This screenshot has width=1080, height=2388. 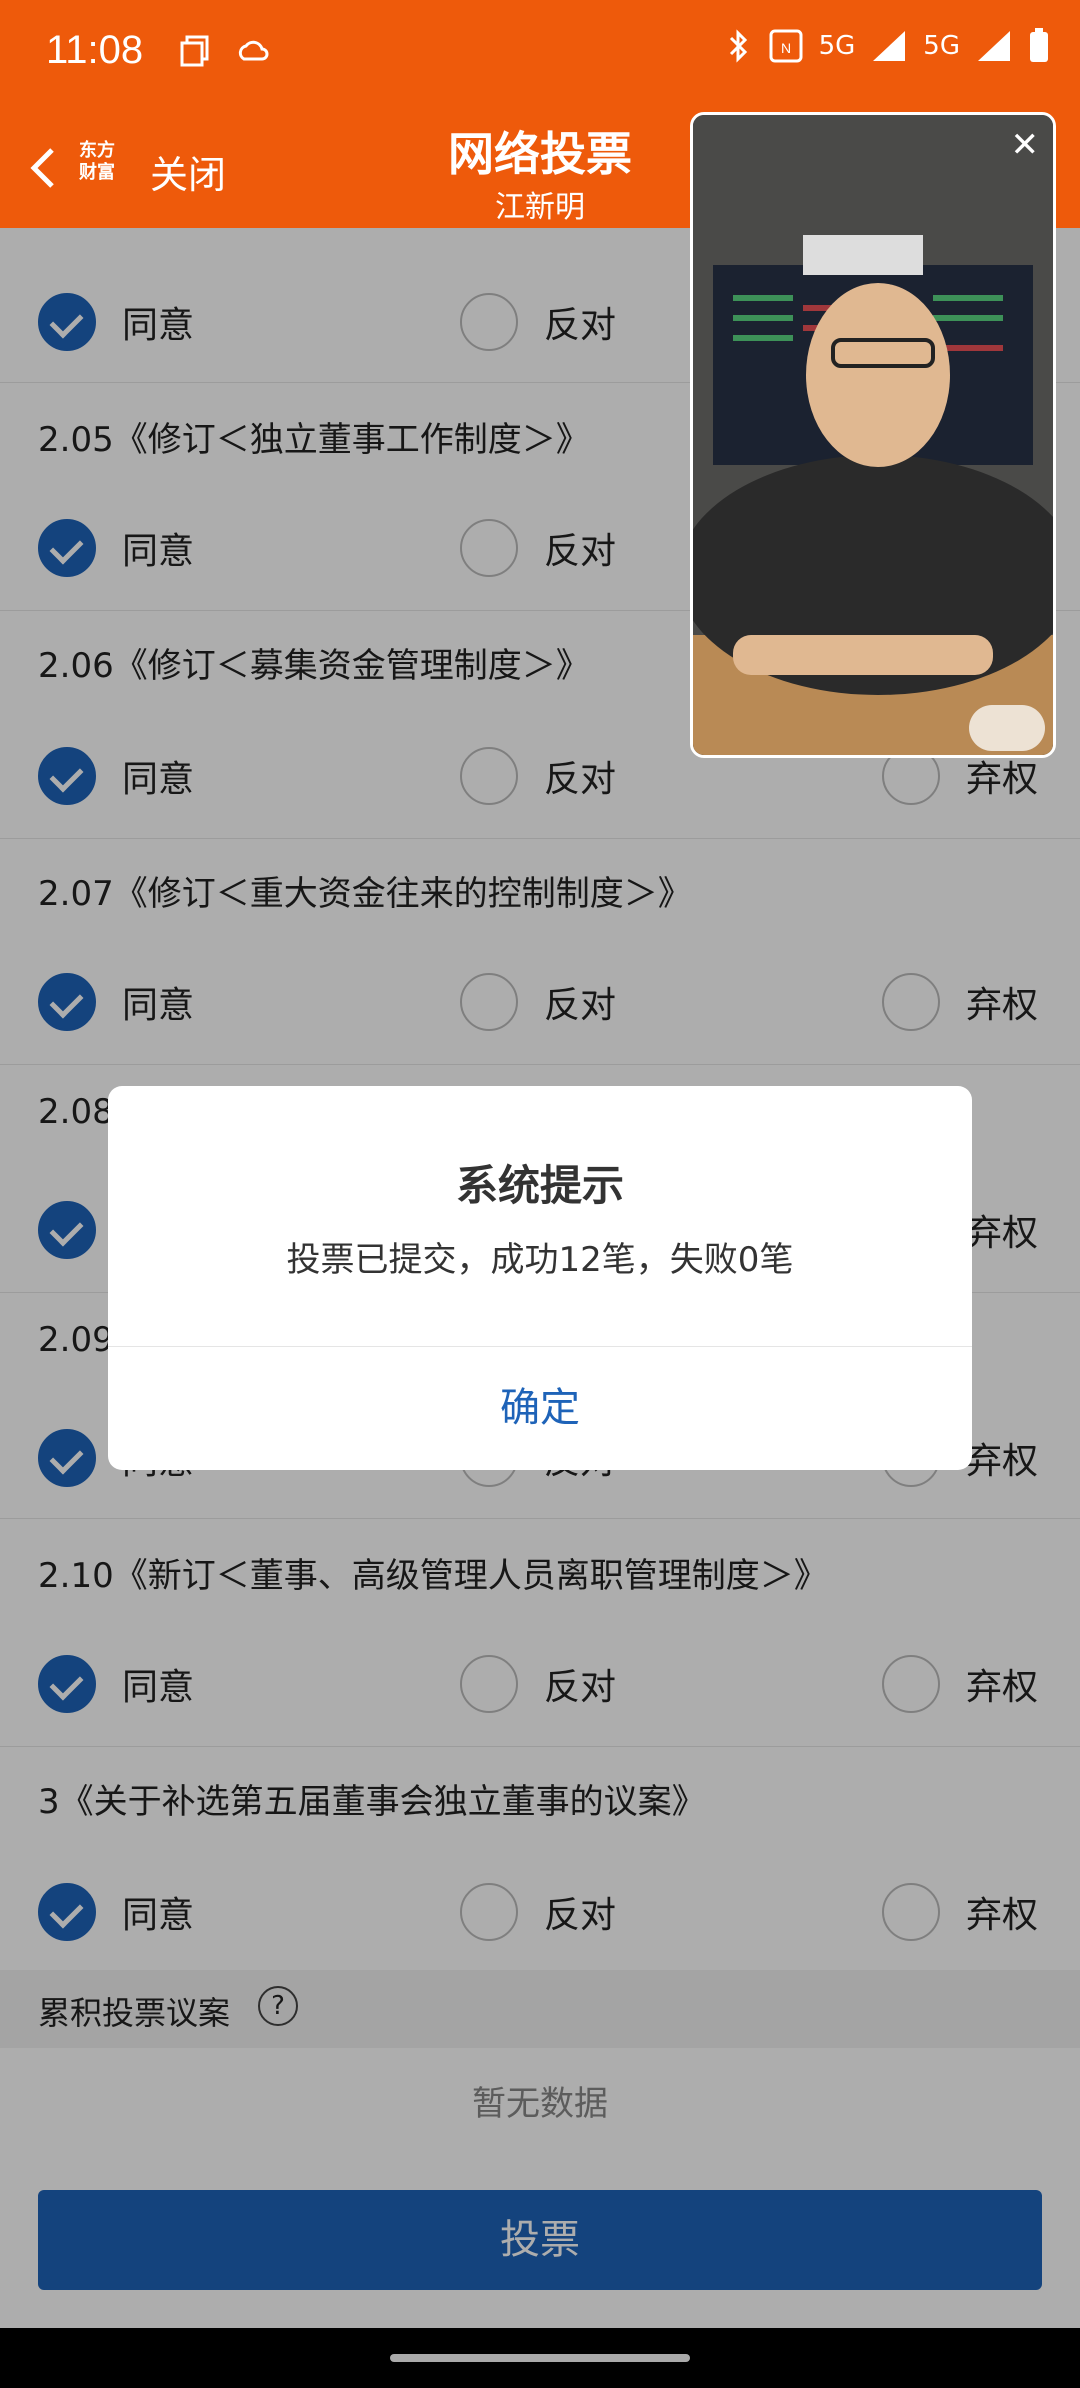 I want to click on system-nav-bar, so click(x=540, y=2358).